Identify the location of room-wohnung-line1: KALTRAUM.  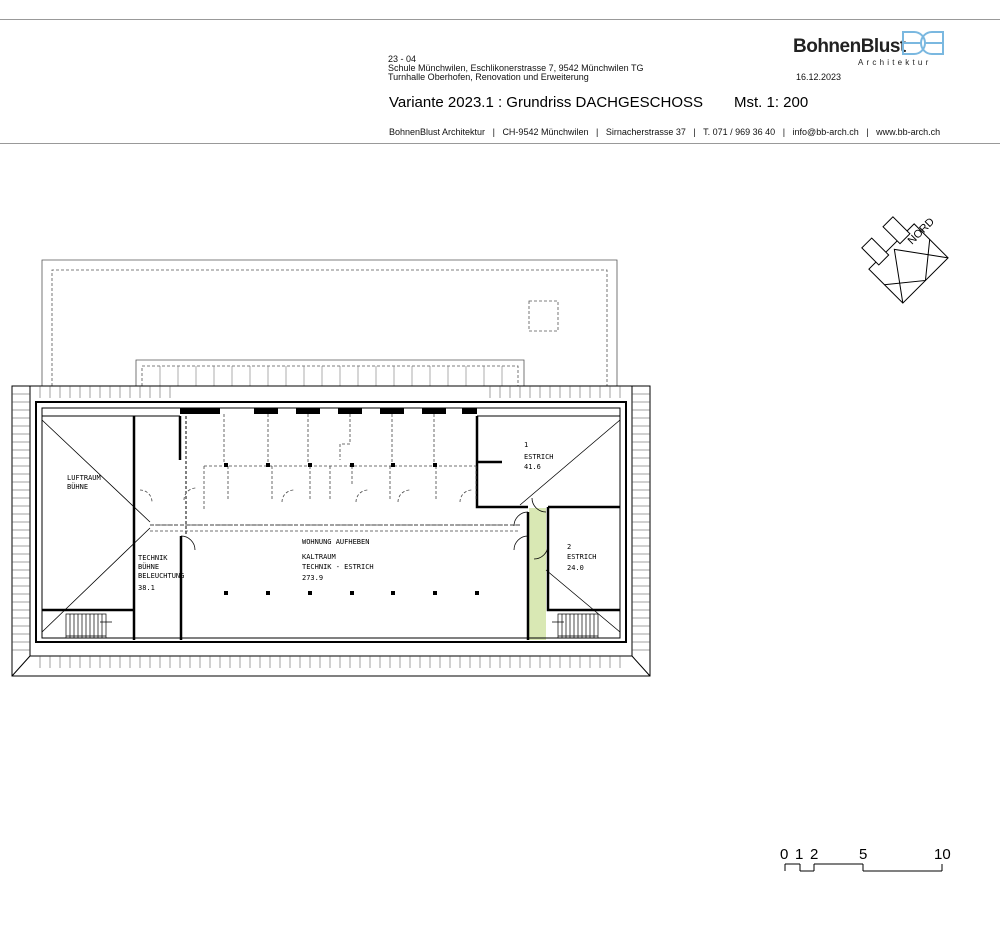
(319, 557).